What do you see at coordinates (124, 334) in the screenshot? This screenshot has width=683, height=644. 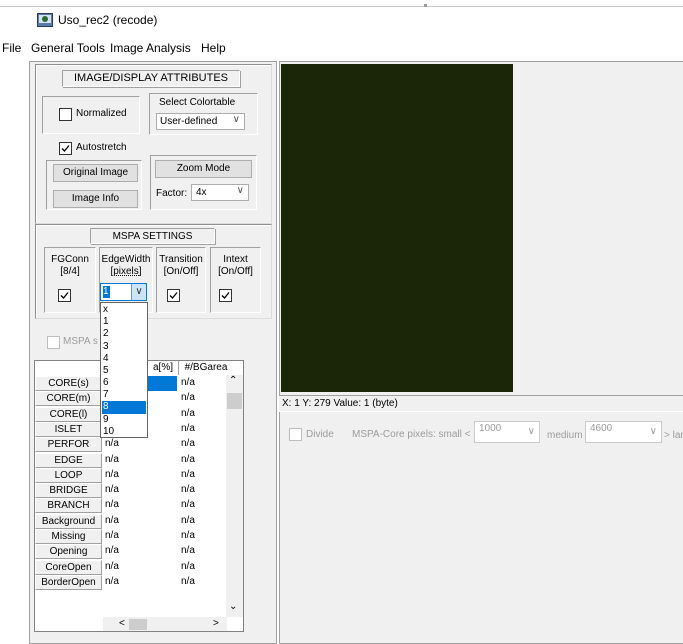 I see `edgewidth-option: 2` at bounding box center [124, 334].